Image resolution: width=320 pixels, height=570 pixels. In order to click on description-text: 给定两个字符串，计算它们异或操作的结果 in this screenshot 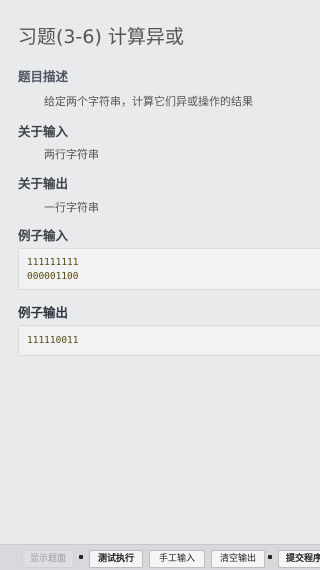, I will do `click(148, 101)`.